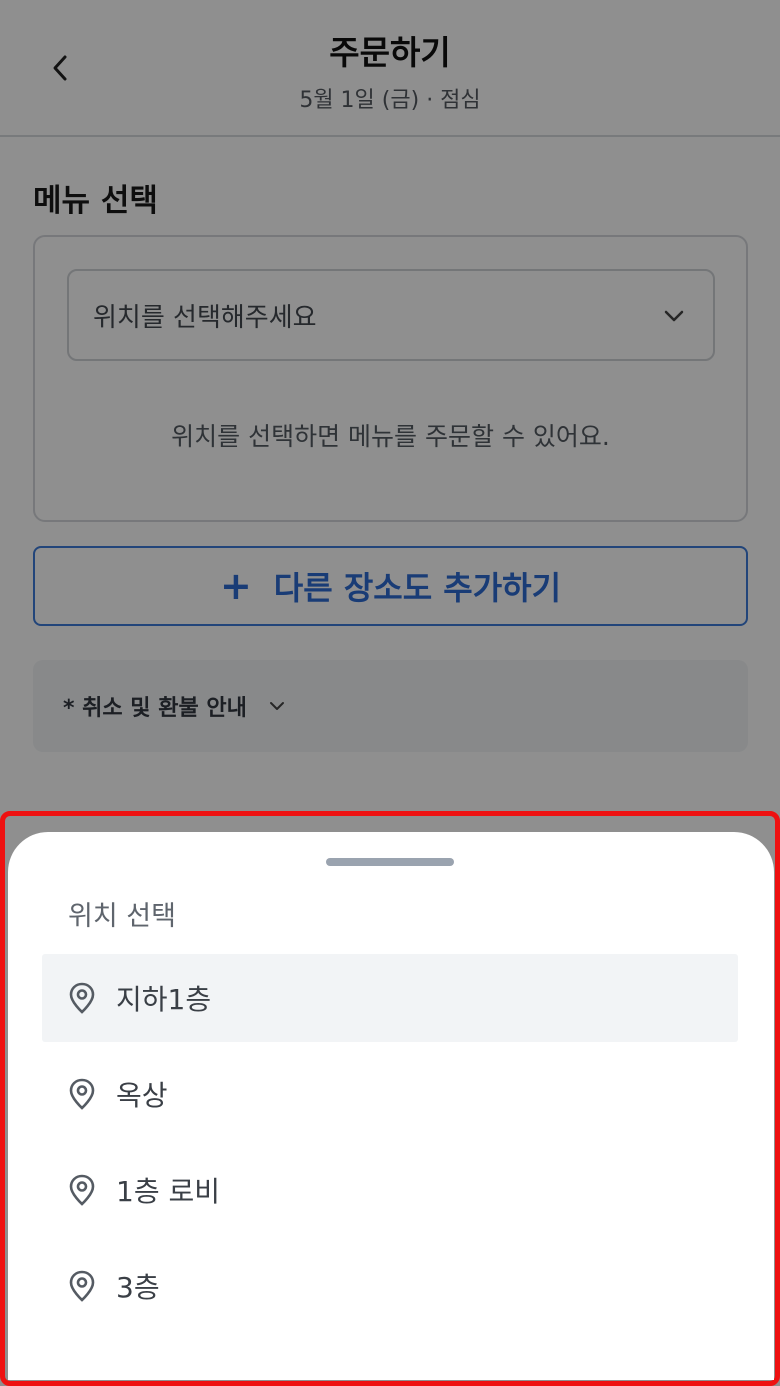 This screenshot has height=1386, width=780. Describe the element at coordinates (390, 1286) in the screenshot. I see `location-option: 3층` at that location.